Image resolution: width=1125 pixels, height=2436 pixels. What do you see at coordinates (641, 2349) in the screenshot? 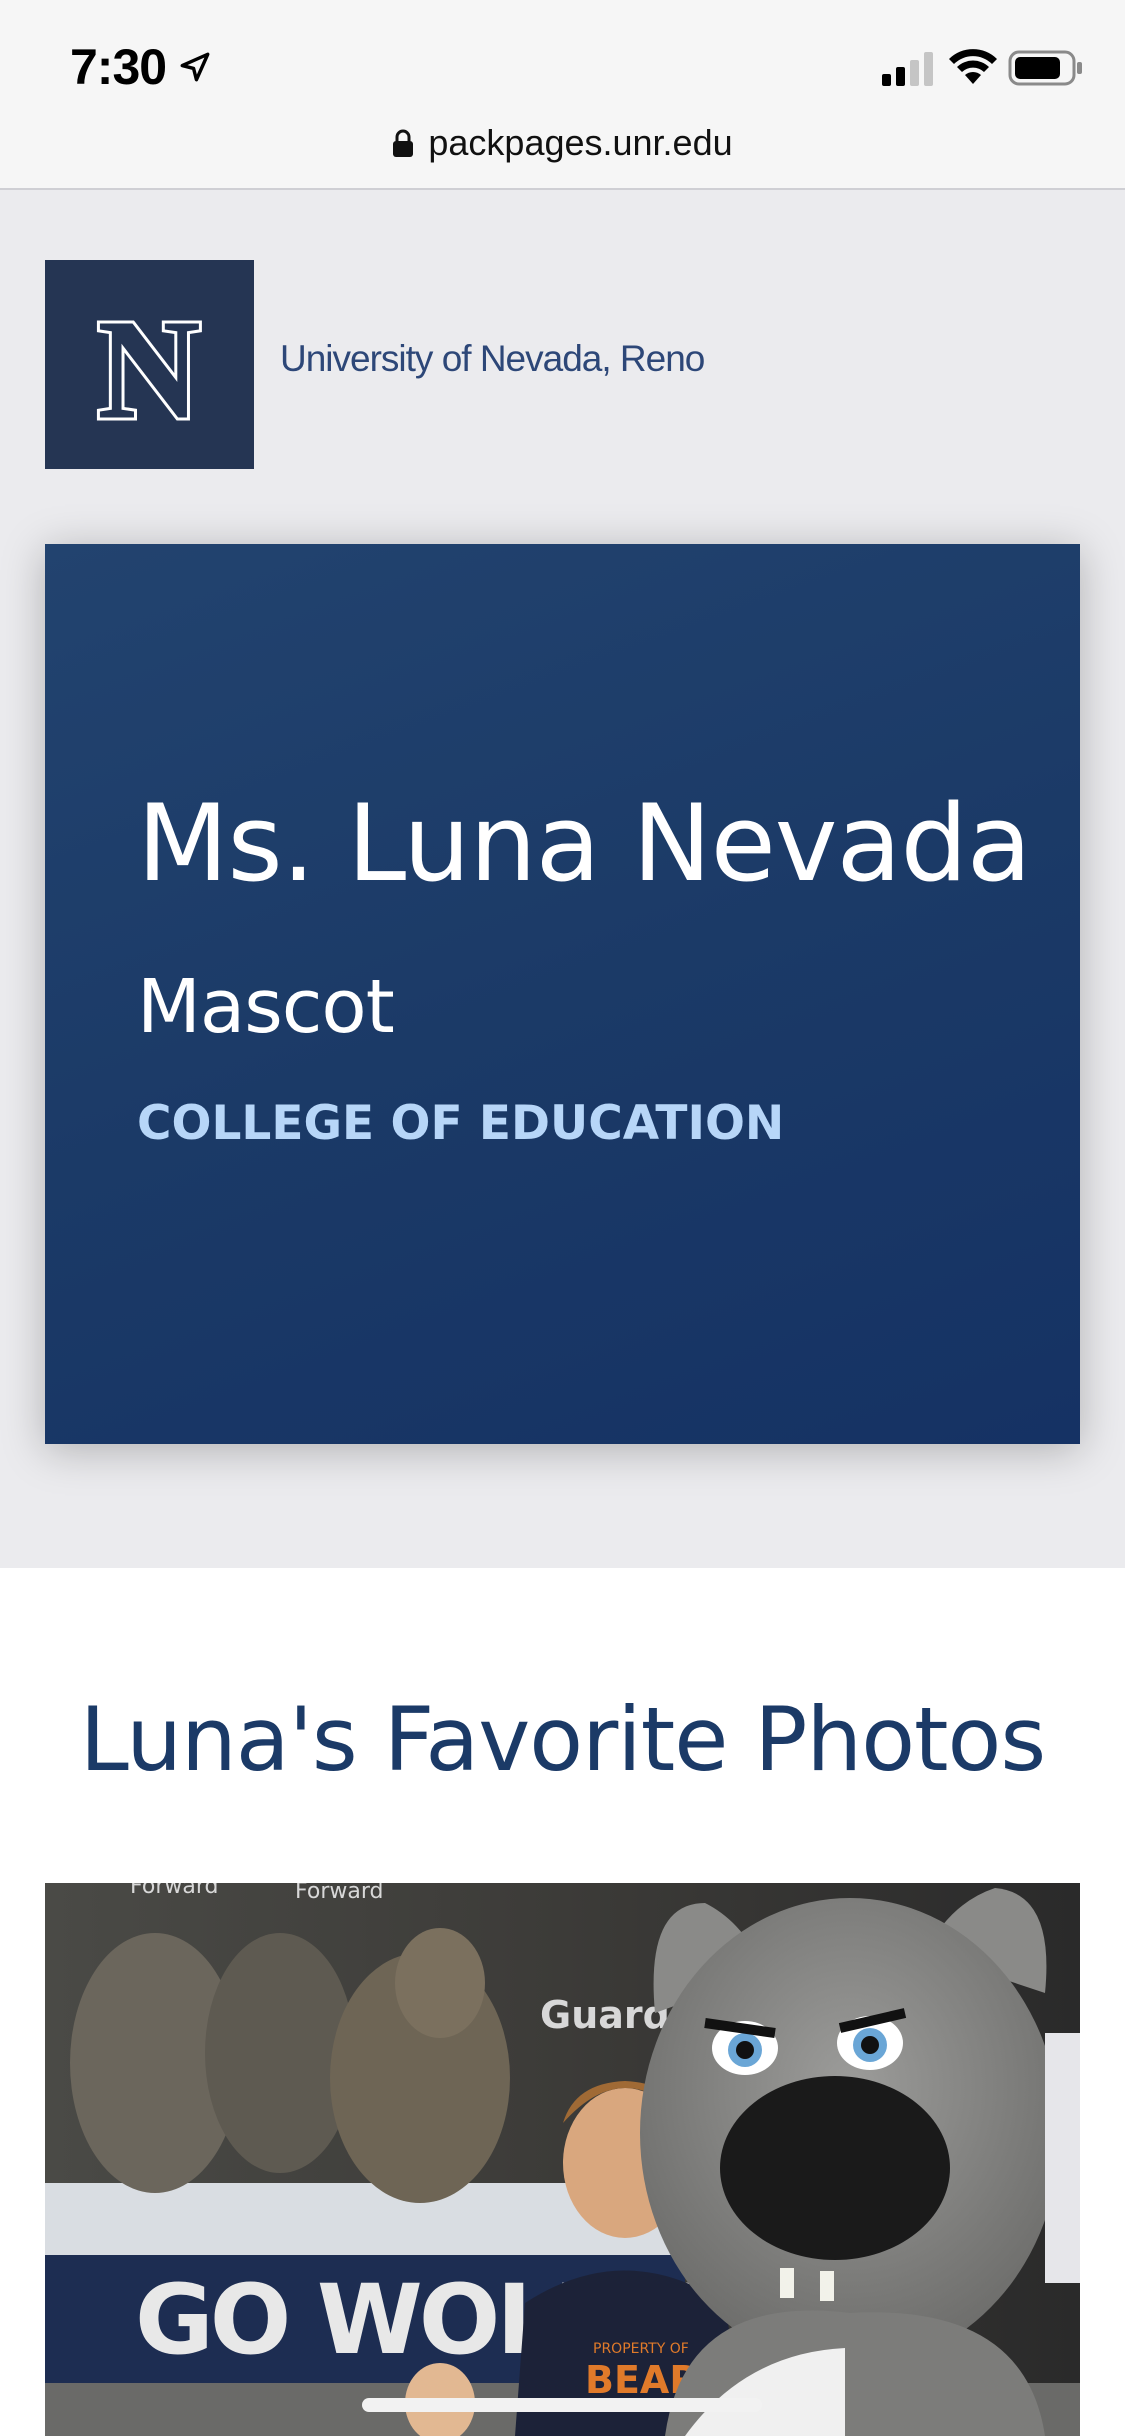
I see `svg-text: PROPERTY OF` at bounding box center [641, 2349].